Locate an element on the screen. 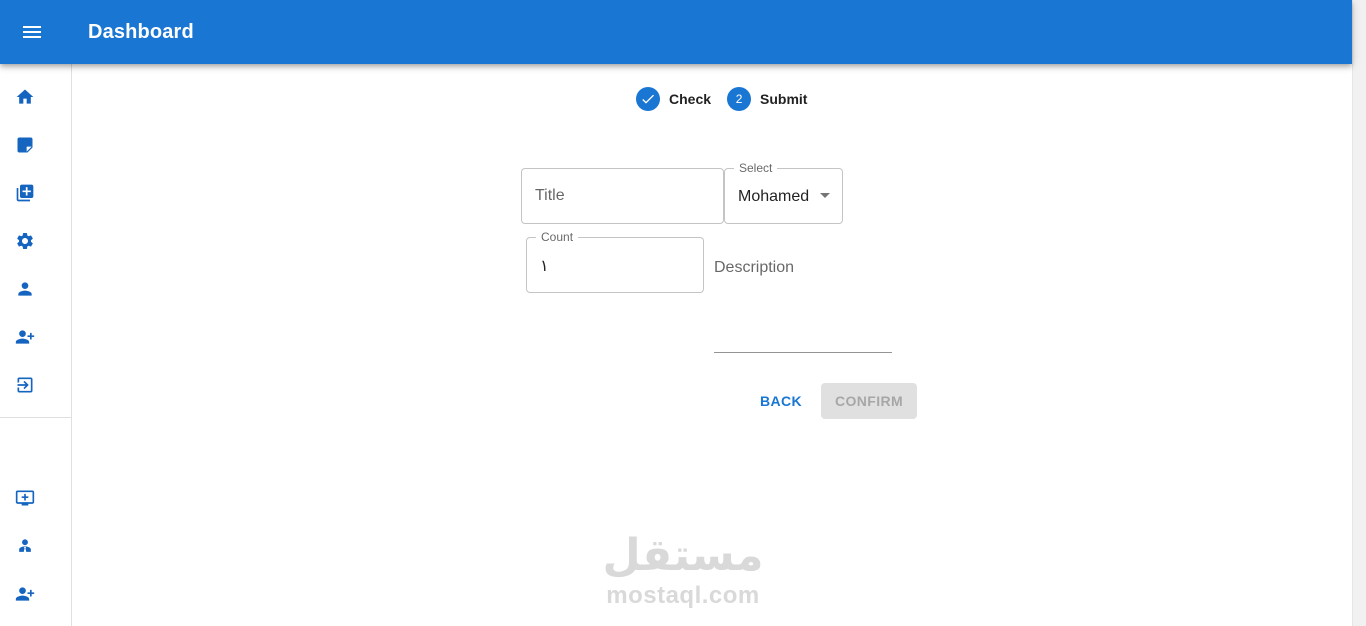 This screenshot has height=626, width=1366. description-placeholder: Description is located at coordinates (754, 267).